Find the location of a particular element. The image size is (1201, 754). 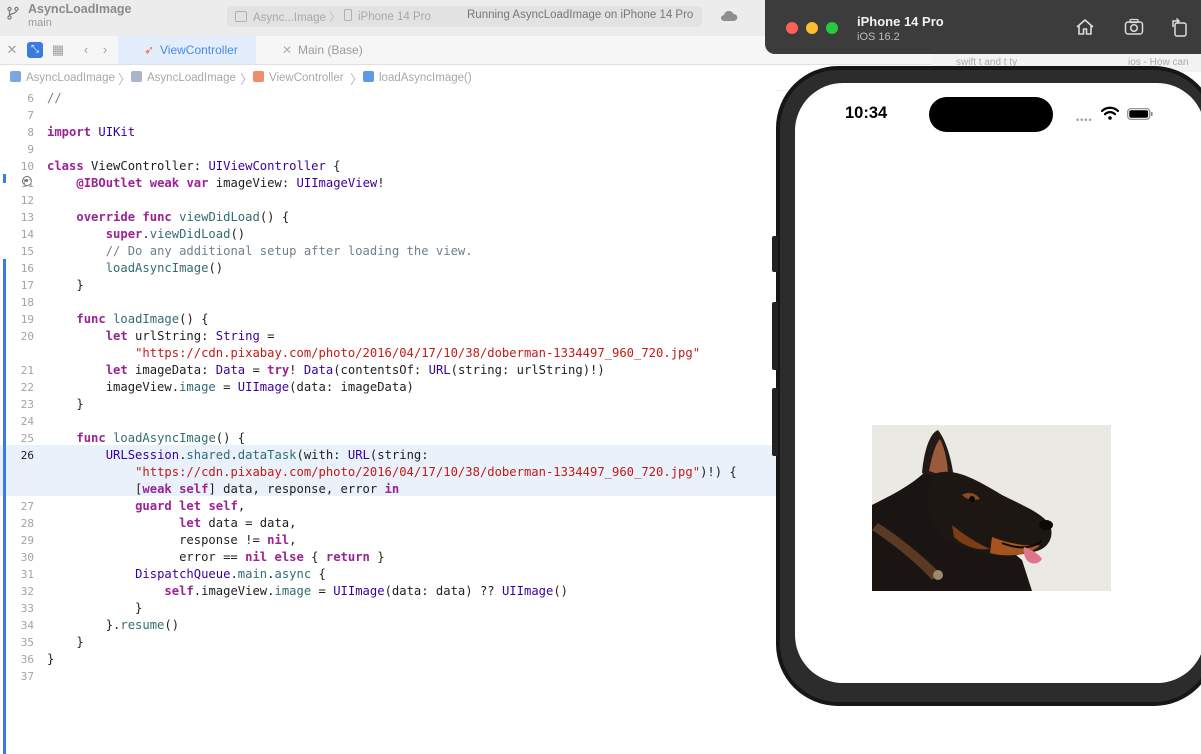

code-line: 14 super.viewDidLoad() is located at coordinates (388, 234).